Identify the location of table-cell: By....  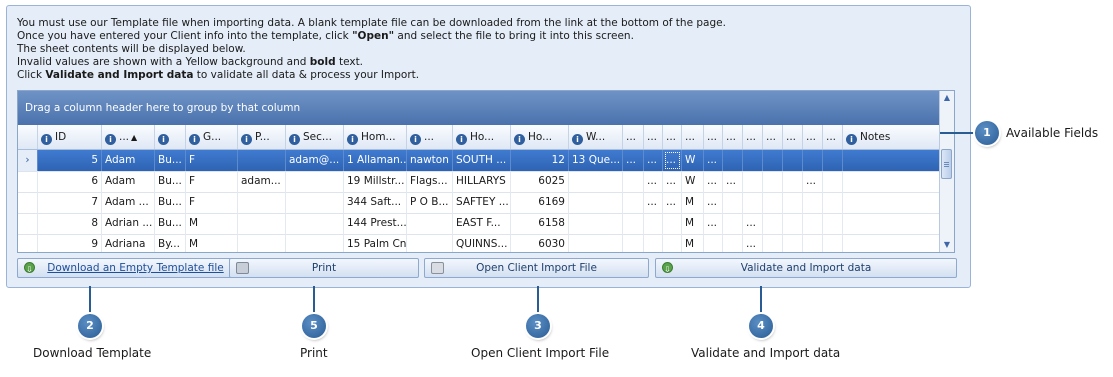
(170, 243).